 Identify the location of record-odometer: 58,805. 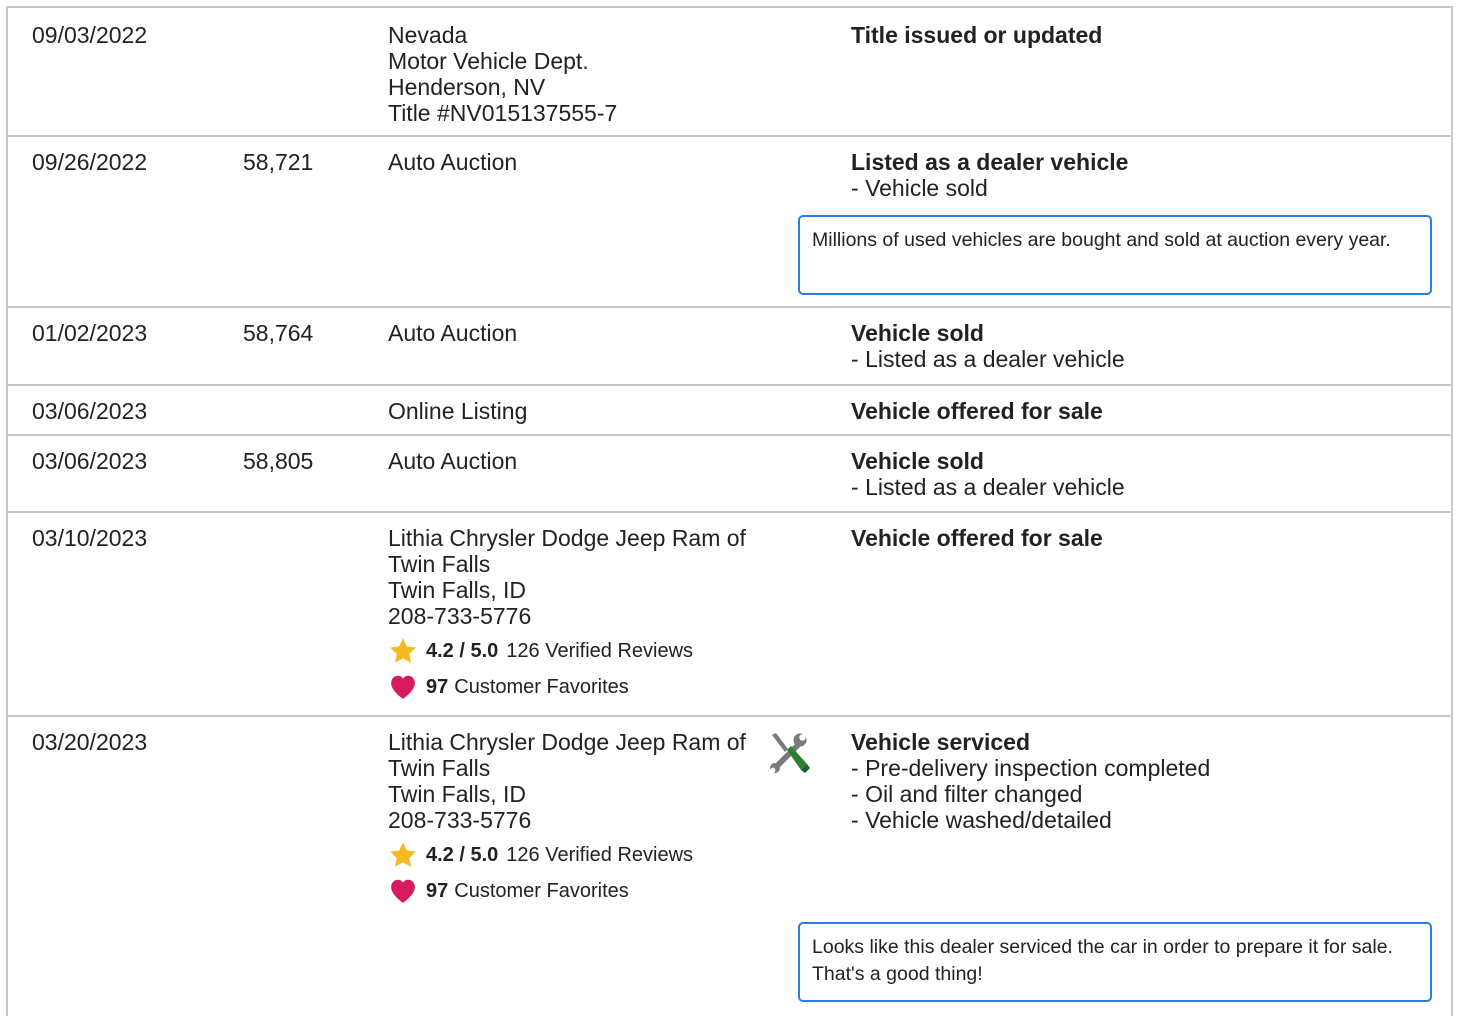
(278, 461).